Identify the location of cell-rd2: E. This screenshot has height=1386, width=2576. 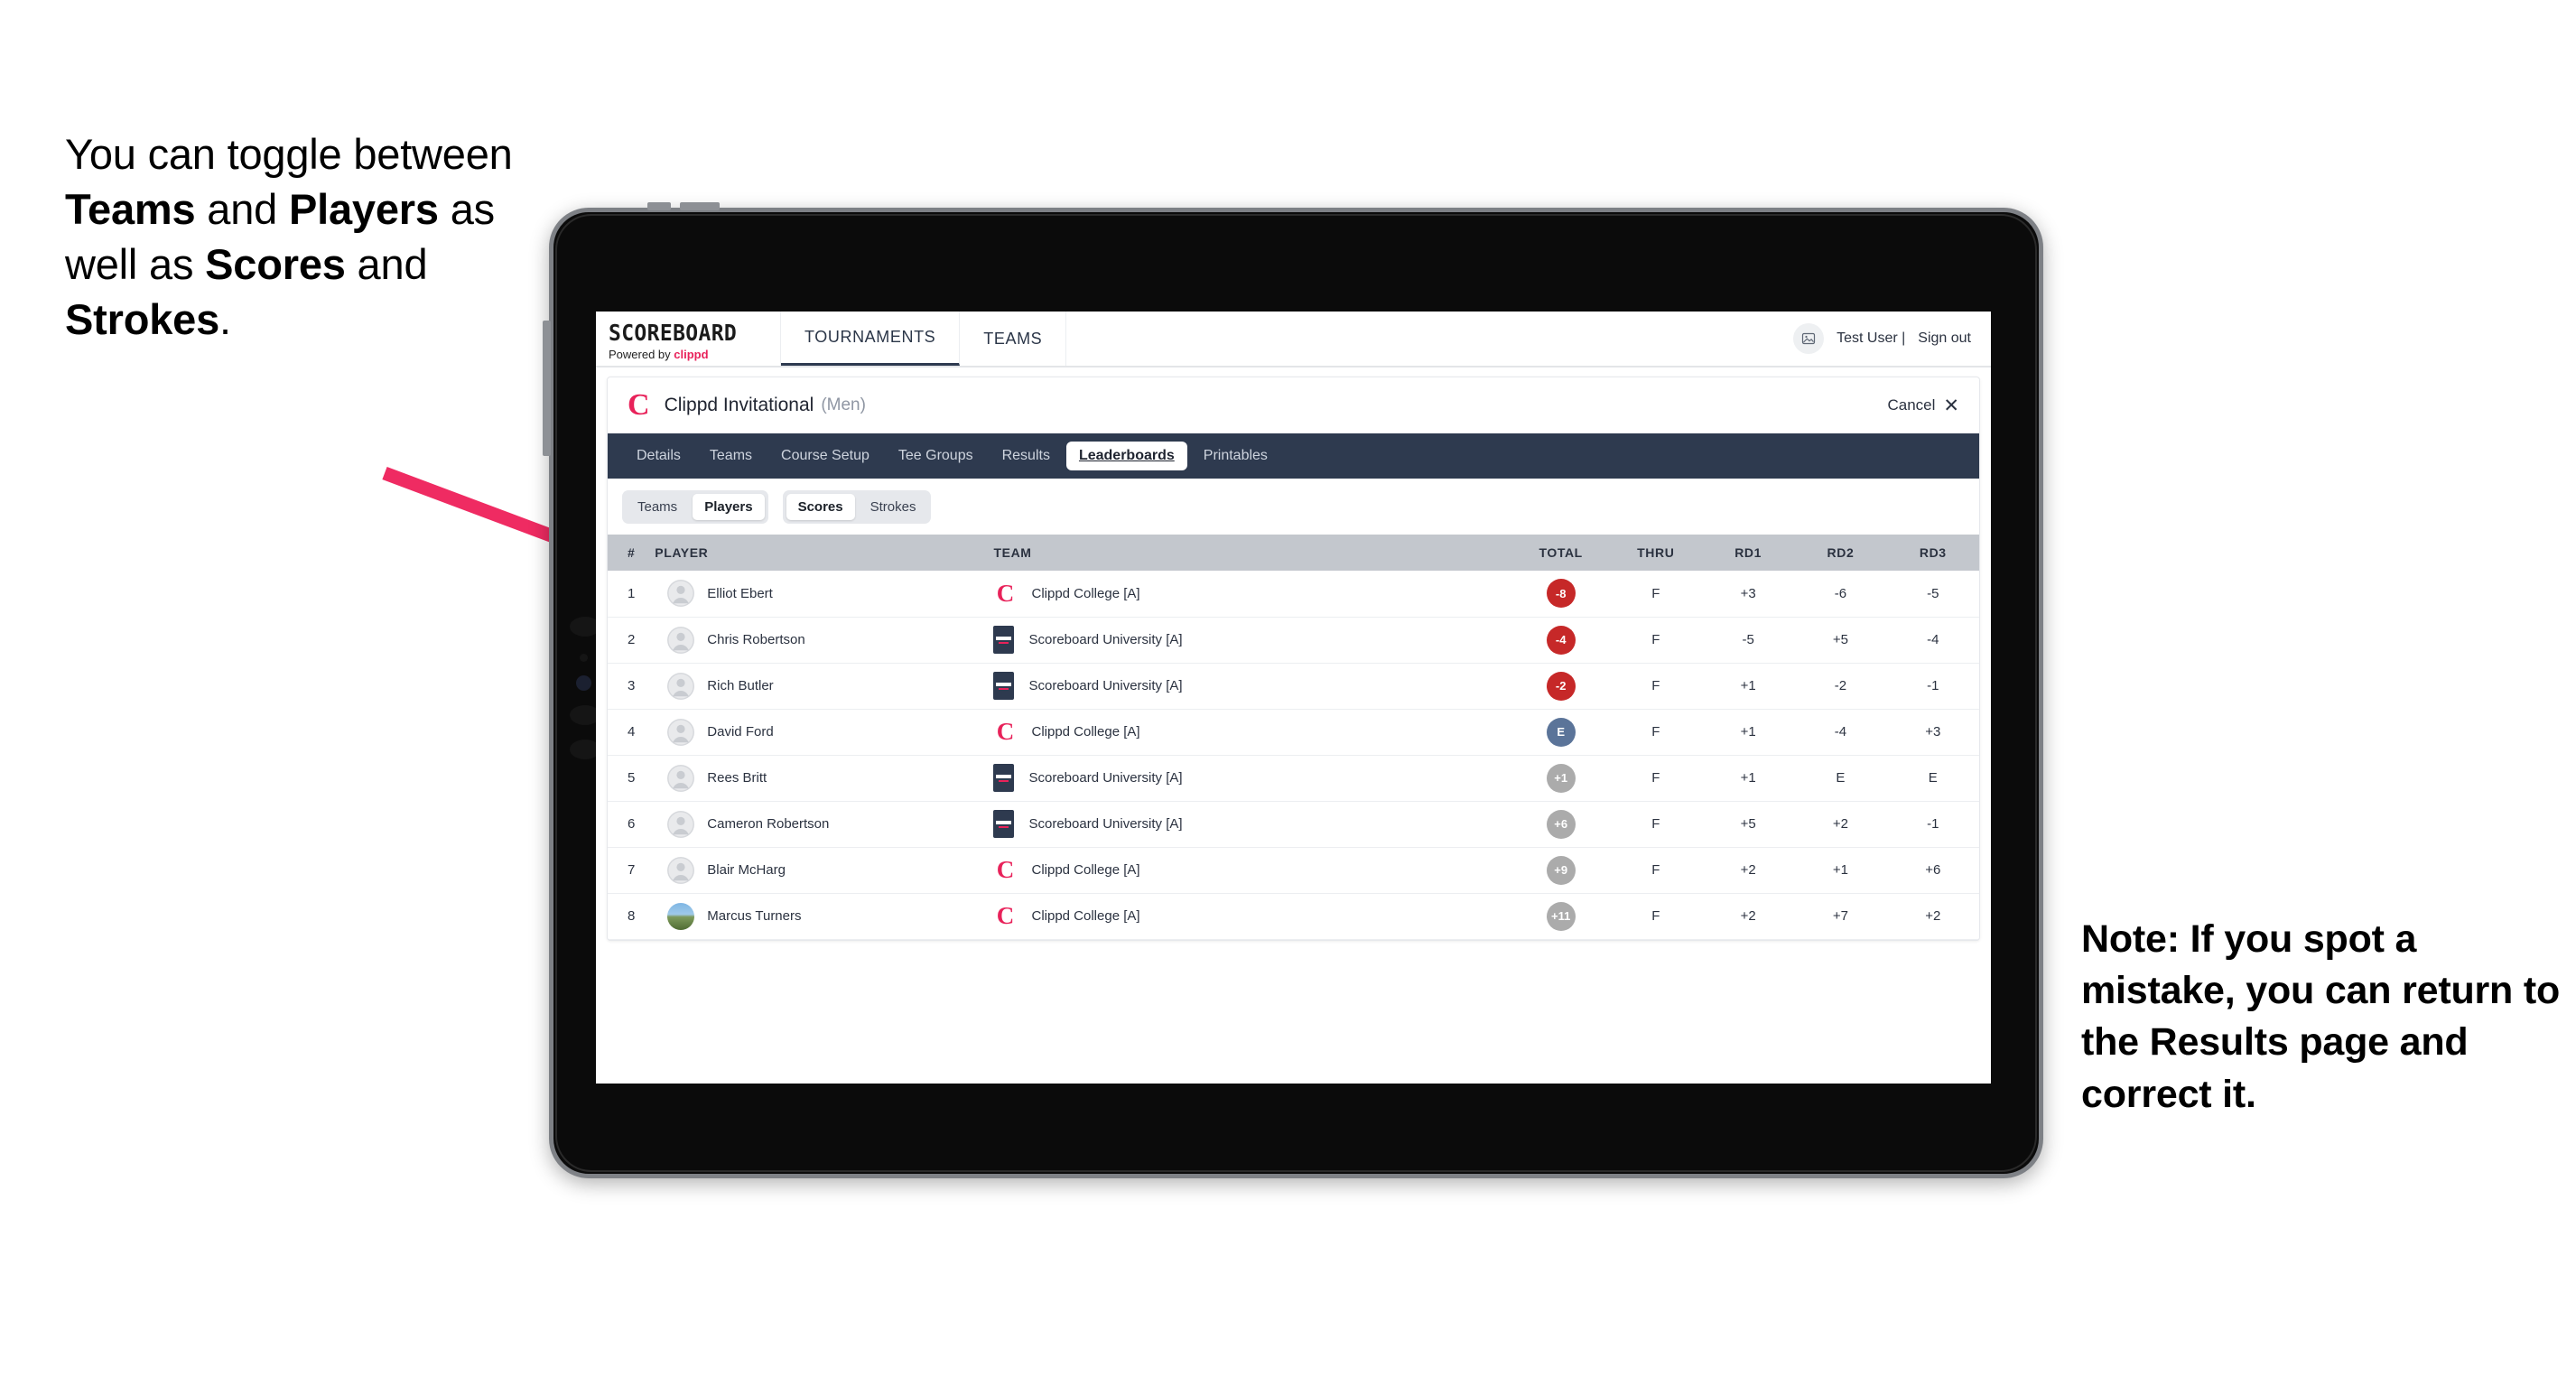
(1840, 779).